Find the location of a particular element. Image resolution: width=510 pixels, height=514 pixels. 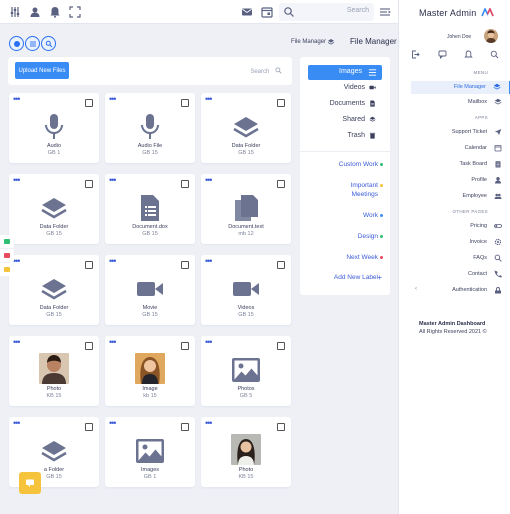

chat-icon is located at coordinates (442, 54).